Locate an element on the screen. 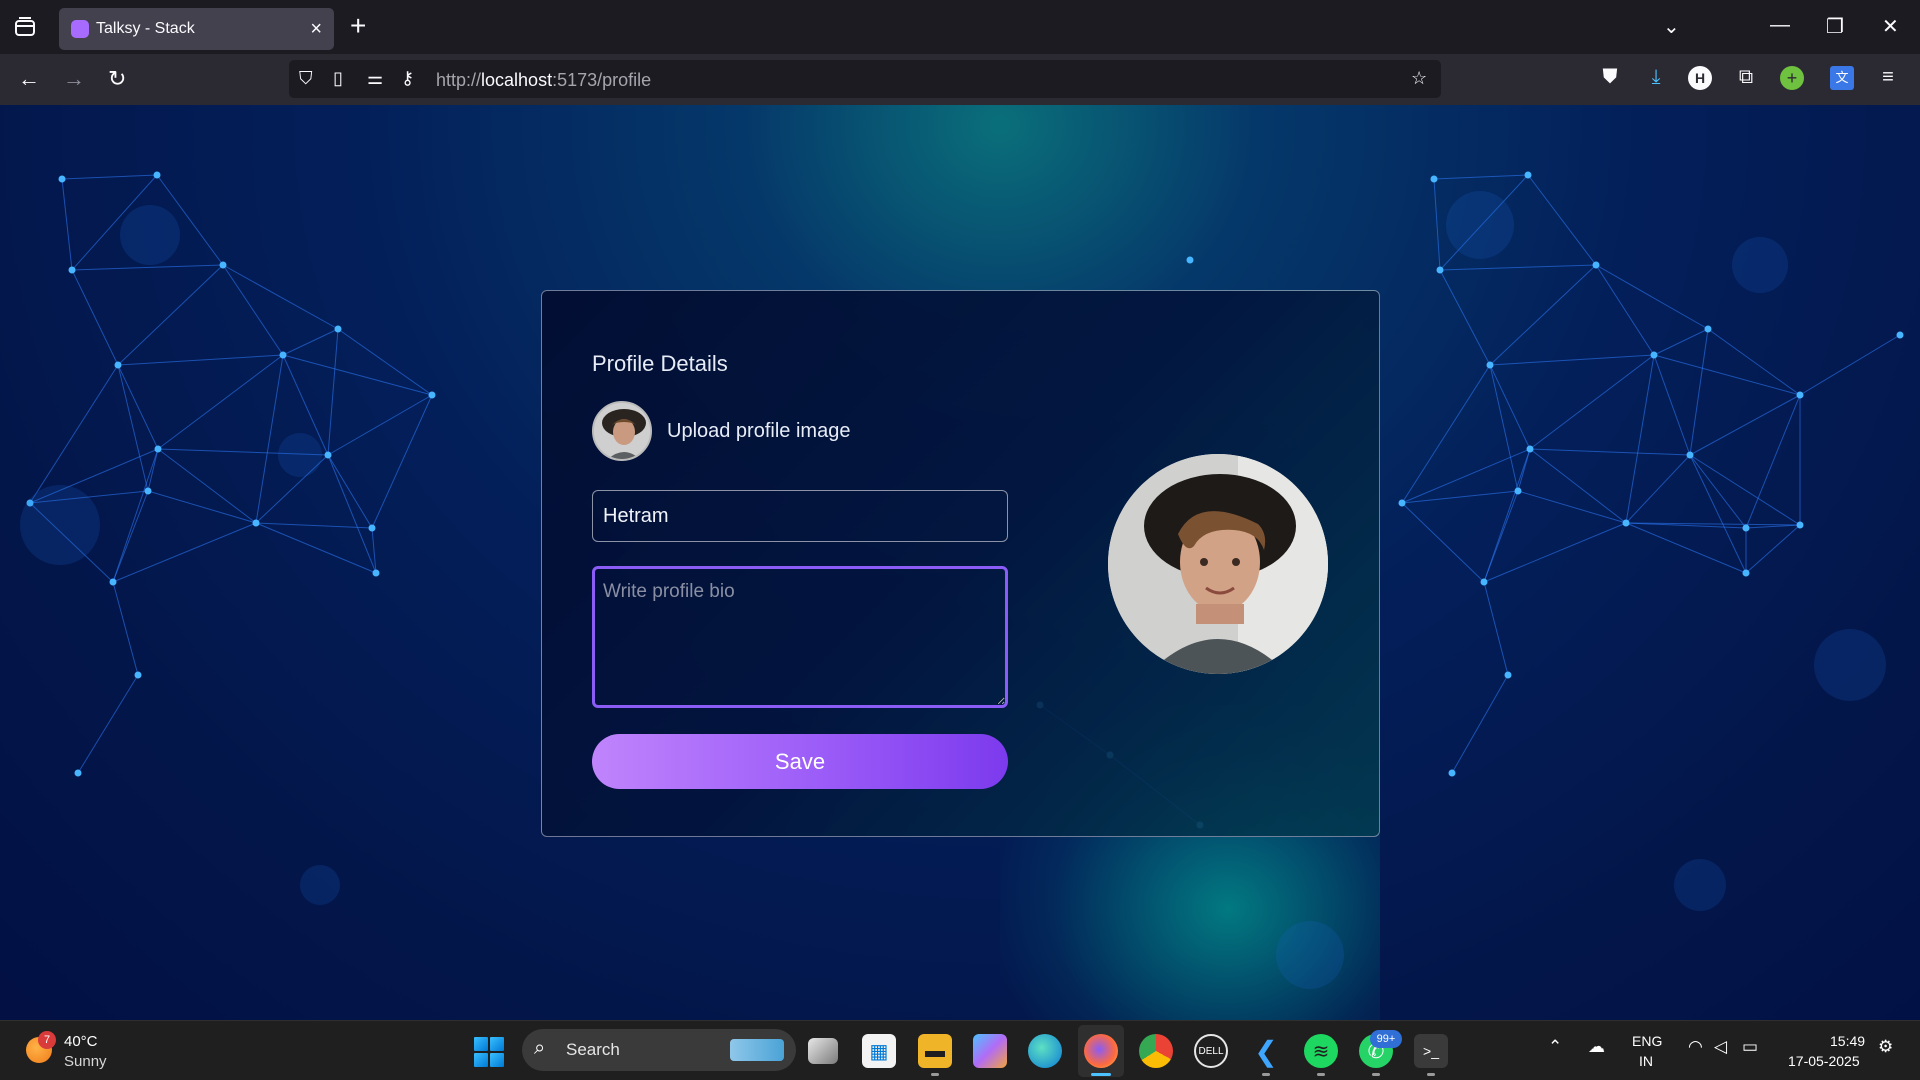  add-extension-icon: + is located at coordinates (1792, 78).